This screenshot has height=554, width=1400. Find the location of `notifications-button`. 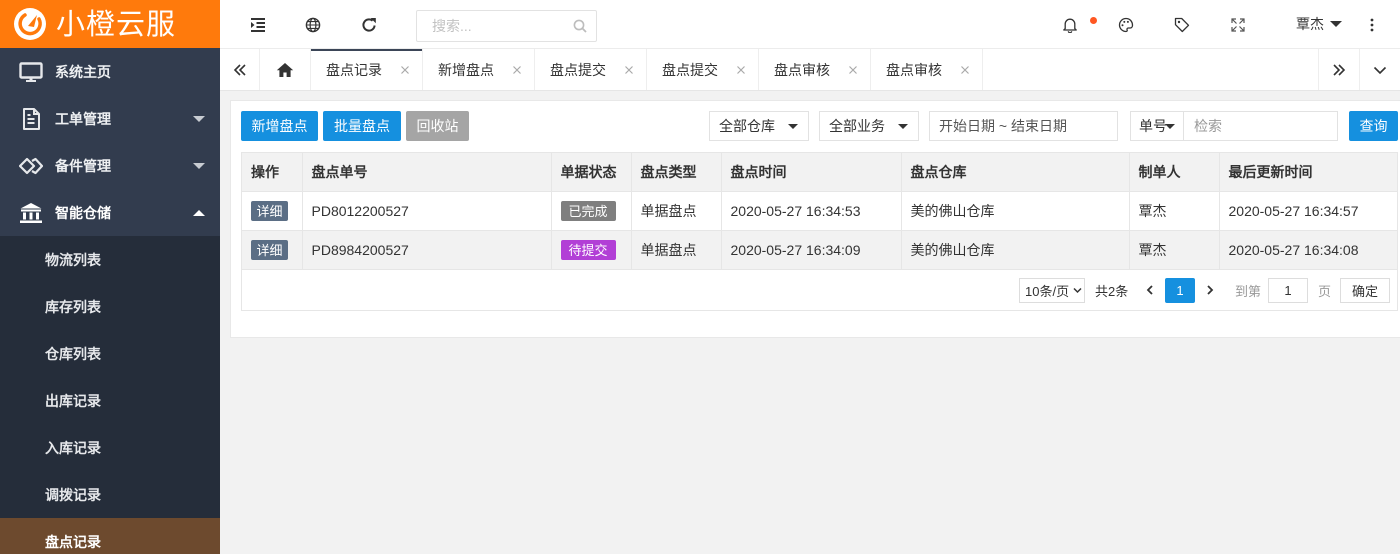

notifications-button is located at coordinates (1070, 25).